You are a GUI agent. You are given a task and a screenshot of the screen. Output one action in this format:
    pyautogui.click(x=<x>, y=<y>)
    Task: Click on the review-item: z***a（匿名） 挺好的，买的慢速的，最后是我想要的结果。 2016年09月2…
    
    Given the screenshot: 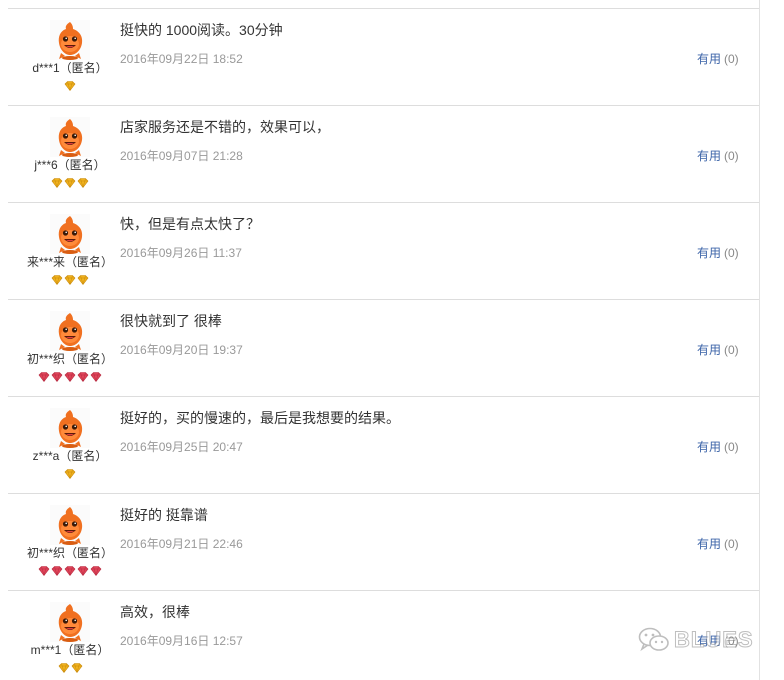 What is the action you would take?
    pyautogui.click(x=383, y=444)
    